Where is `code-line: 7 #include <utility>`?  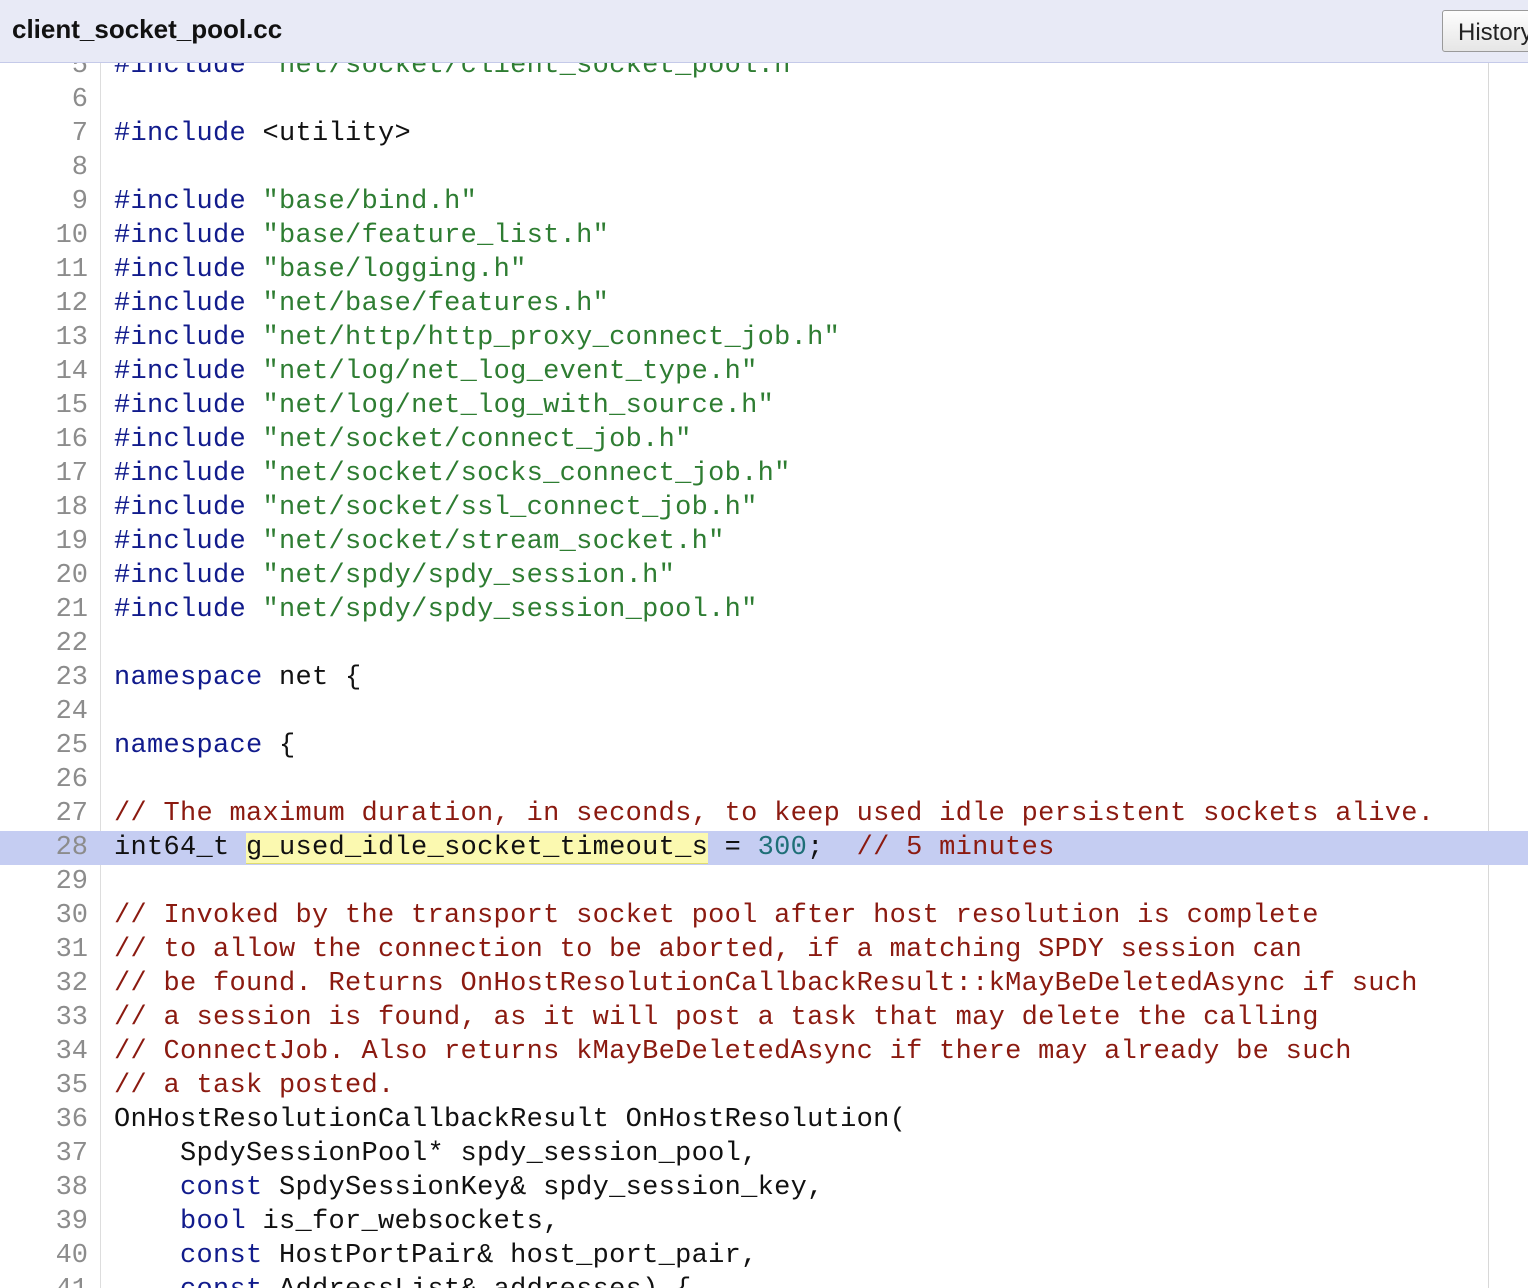 code-line: 7 #include <utility> is located at coordinates (764, 134).